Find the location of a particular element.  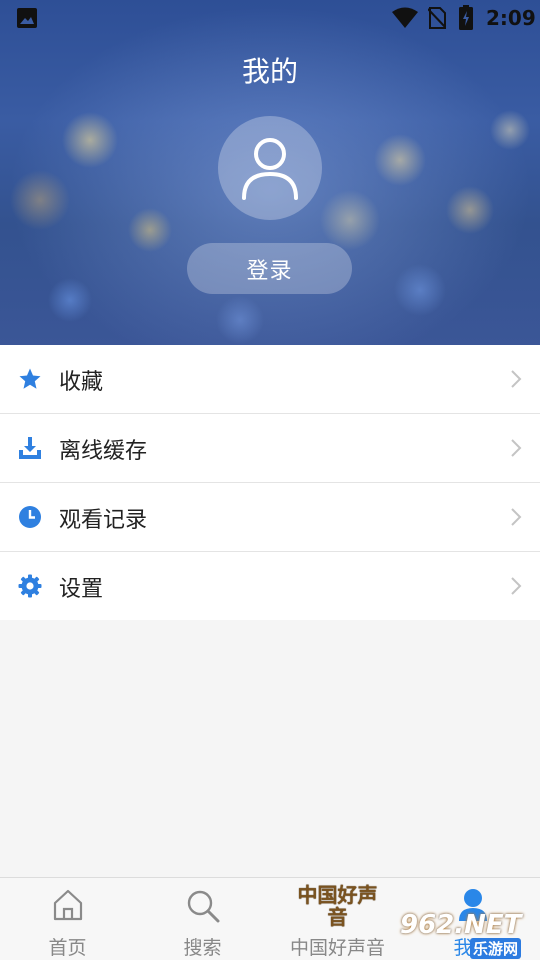

status-time: 2:09 is located at coordinates (511, 18).